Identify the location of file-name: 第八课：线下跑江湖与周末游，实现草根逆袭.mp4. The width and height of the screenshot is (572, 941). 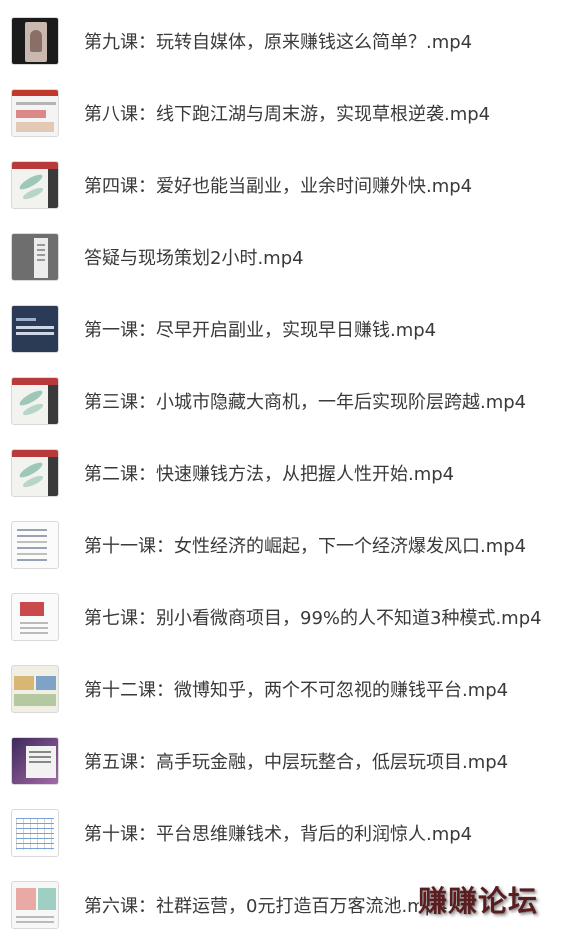
(287, 114).